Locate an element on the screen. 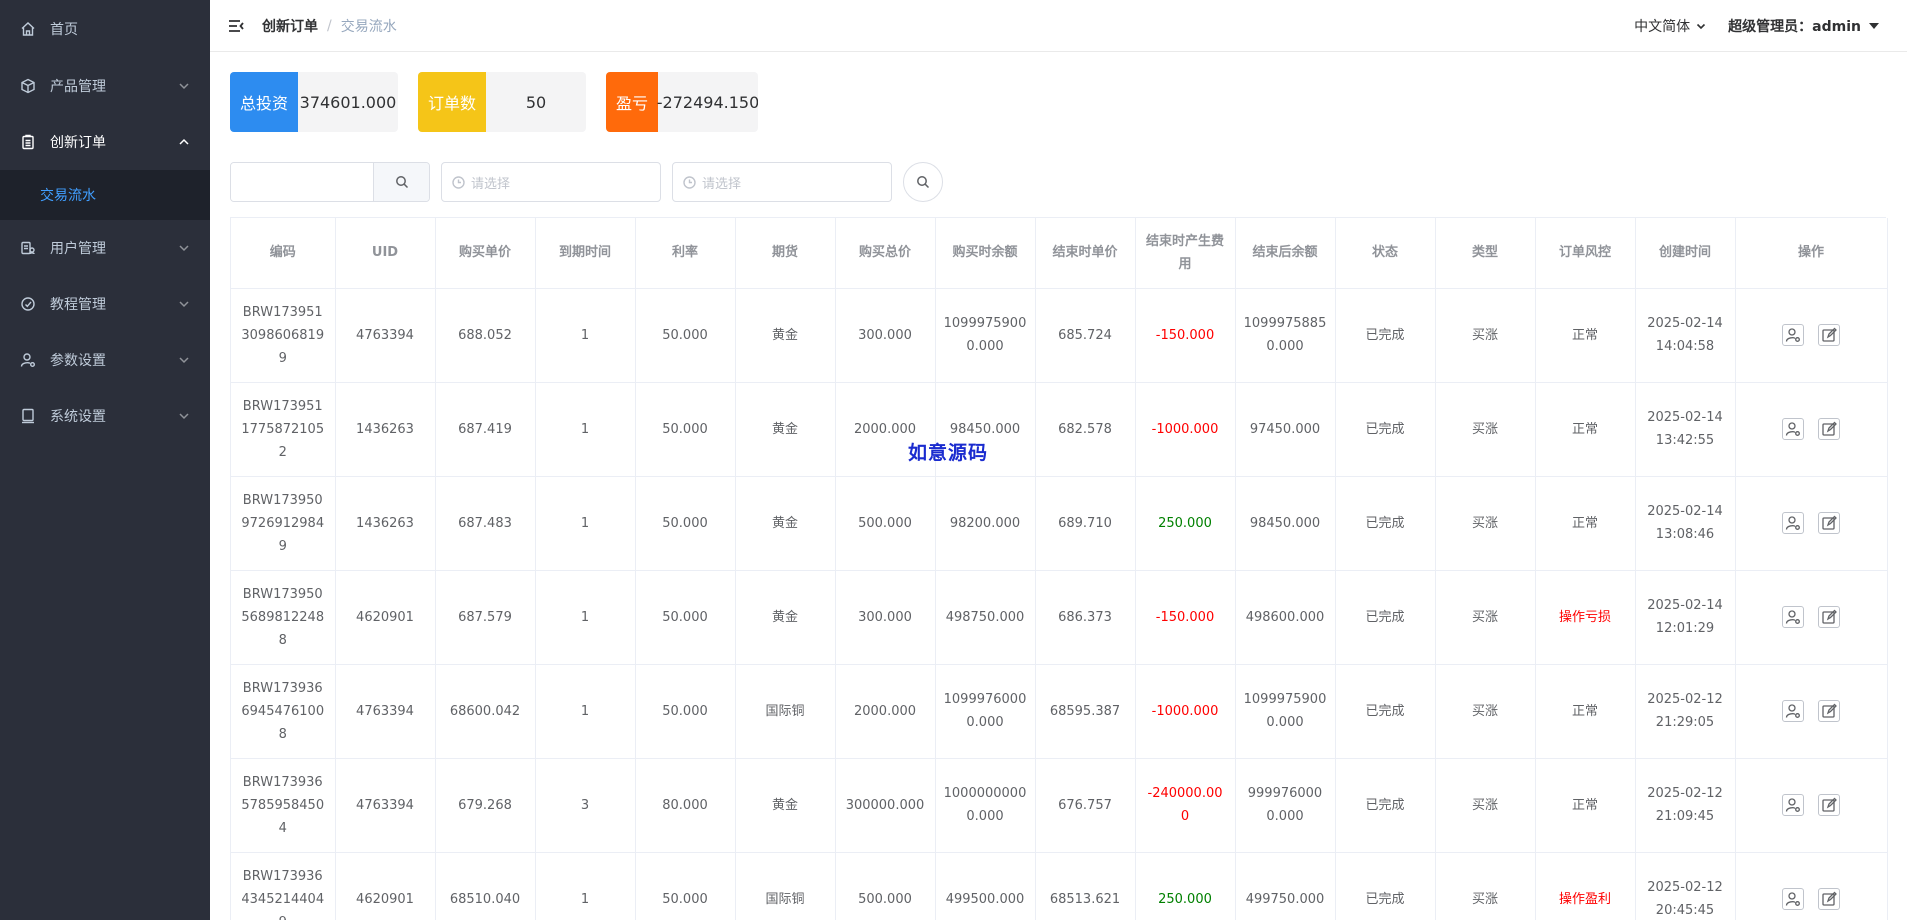 This screenshot has height=920, width=1907. cell-balance-before: 498750.000 is located at coordinates (985, 617).